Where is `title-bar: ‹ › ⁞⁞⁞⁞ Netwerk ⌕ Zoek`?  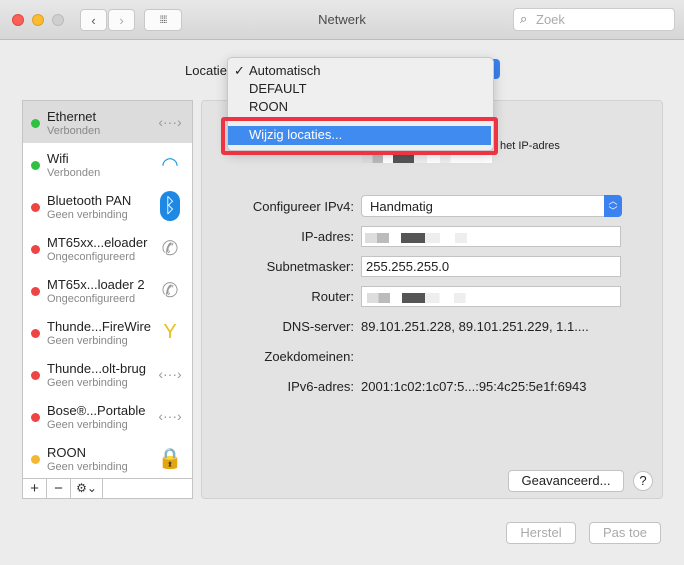 title-bar: ‹ › ⁞⁞⁞⁞ Netwerk ⌕ Zoek is located at coordinates (342, 20).